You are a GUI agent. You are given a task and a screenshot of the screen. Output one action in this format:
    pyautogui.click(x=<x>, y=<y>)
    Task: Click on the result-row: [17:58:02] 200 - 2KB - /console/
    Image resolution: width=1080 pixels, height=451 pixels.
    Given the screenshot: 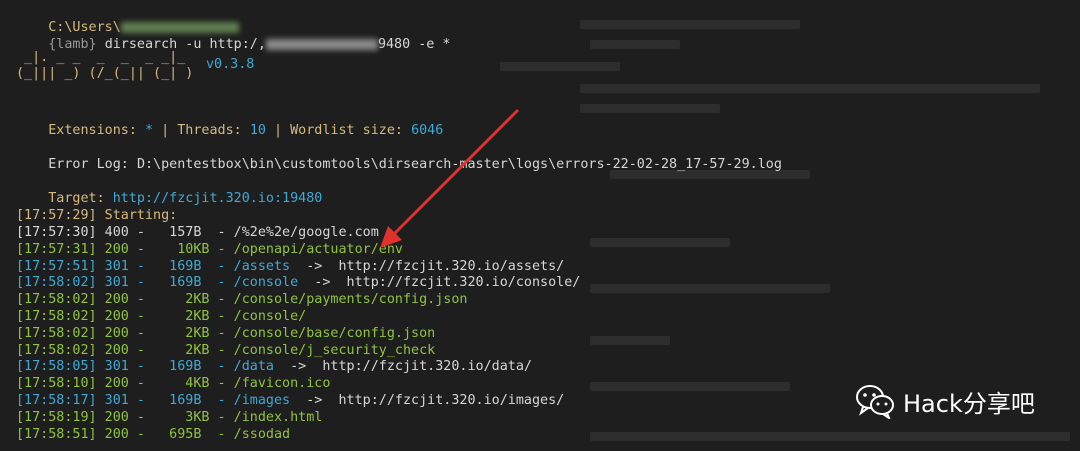 What is the action you would take?
    pyautogui.click(x=161, y=317)
    